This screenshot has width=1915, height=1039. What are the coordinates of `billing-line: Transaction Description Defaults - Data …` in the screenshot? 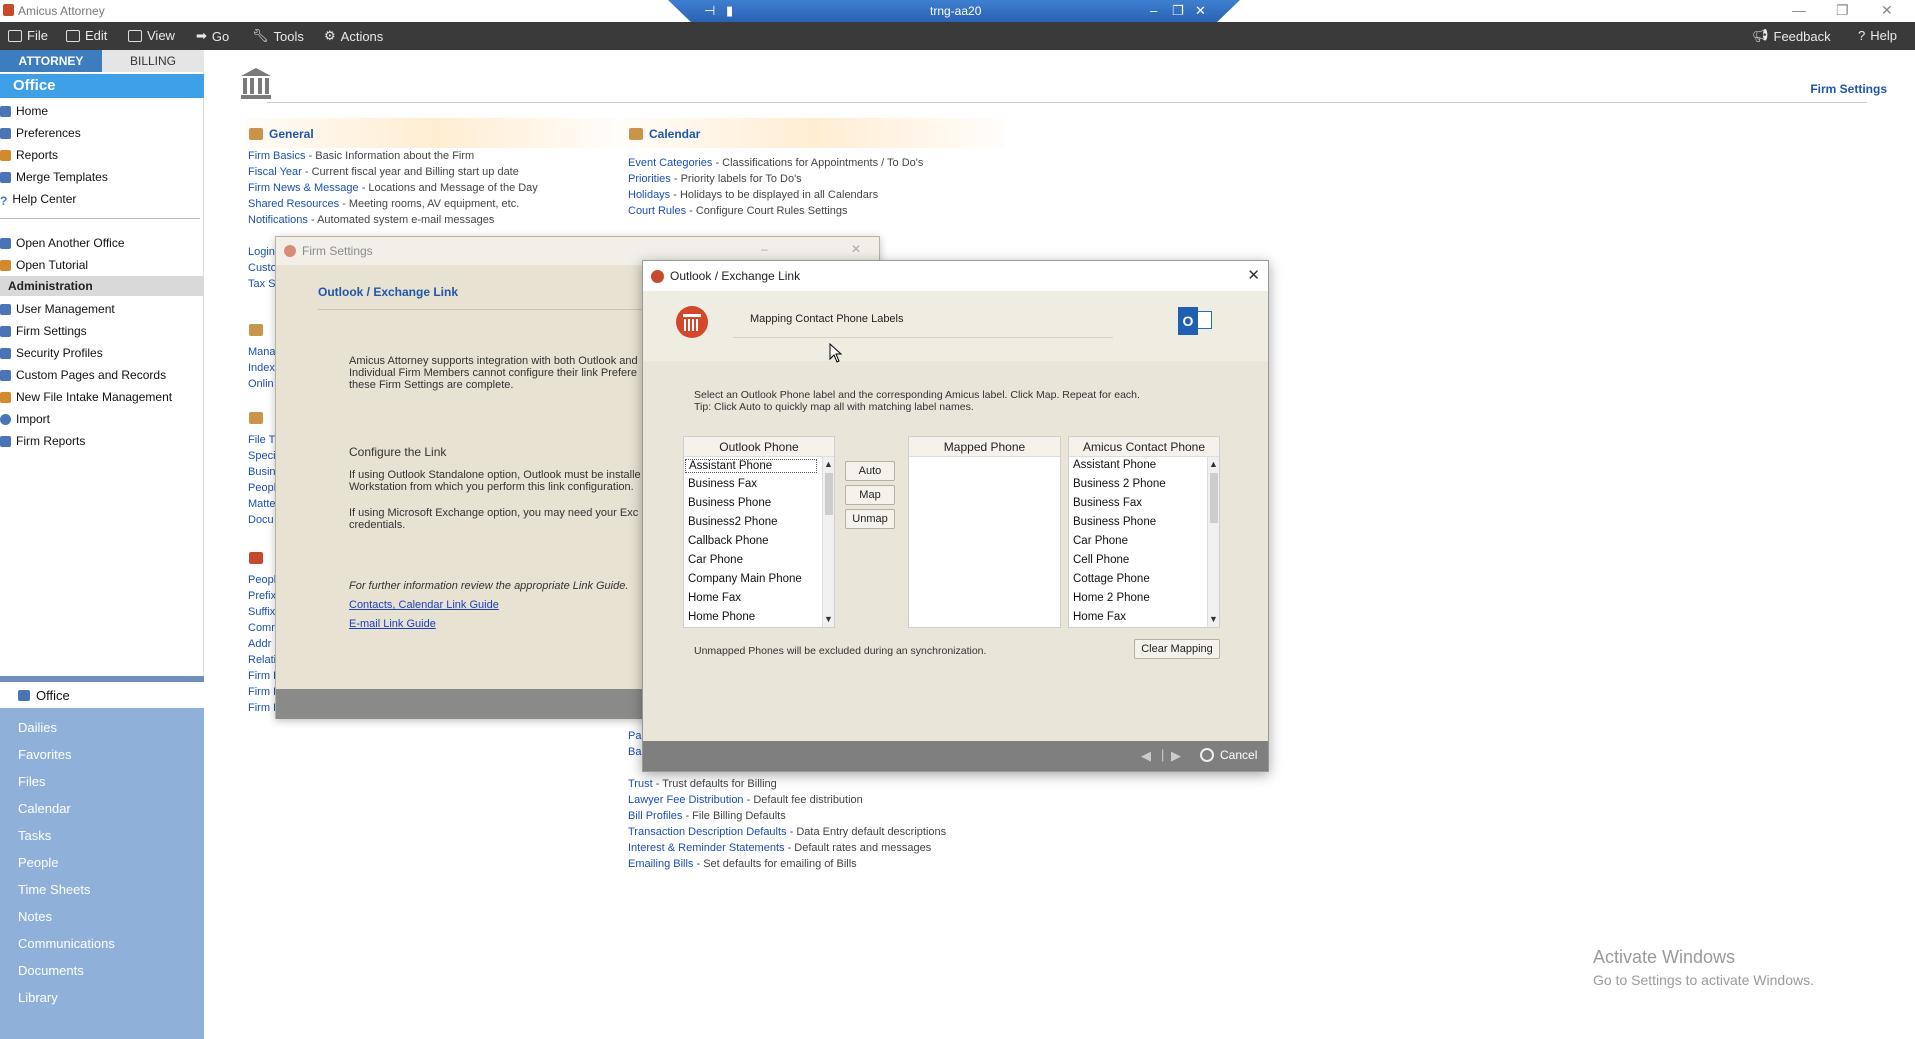 It's located at (787, 832).